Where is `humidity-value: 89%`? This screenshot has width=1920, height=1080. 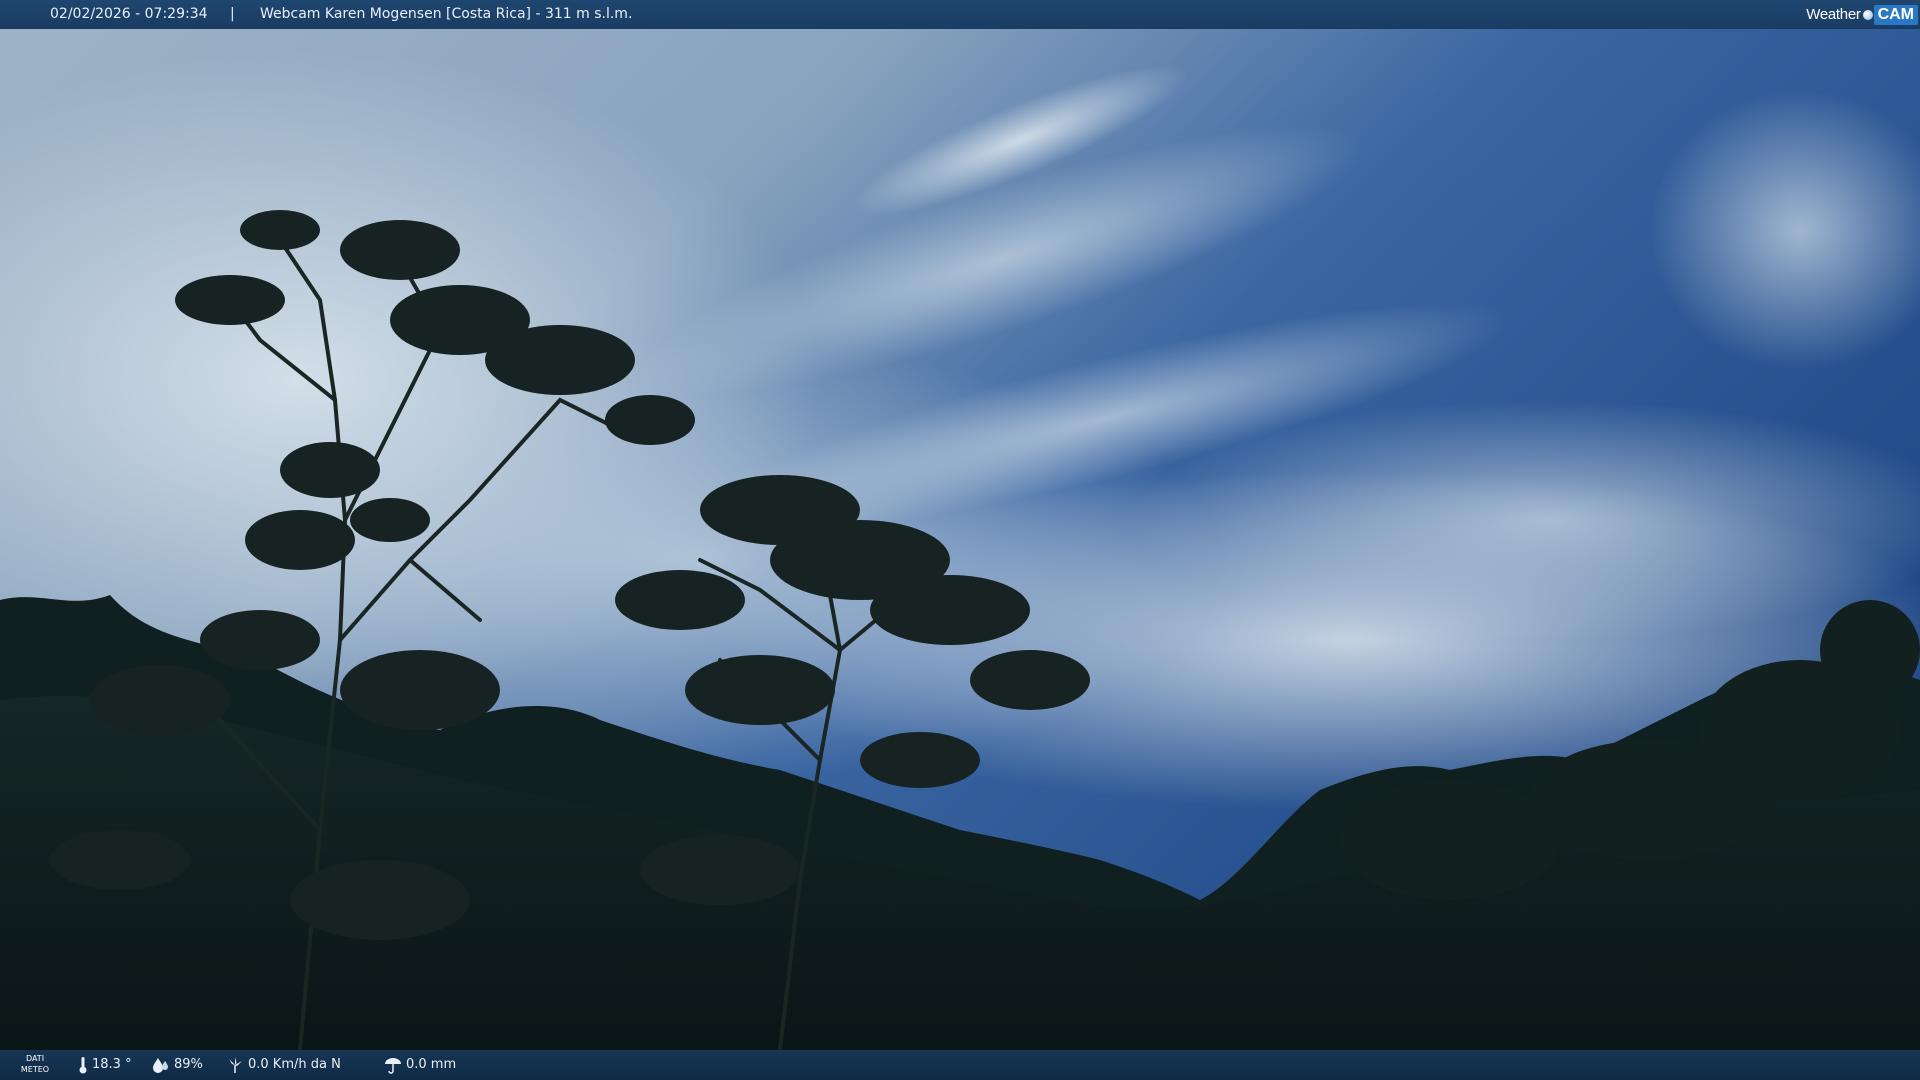
humidity-value: 89% is located at coordinates (188, 1064).